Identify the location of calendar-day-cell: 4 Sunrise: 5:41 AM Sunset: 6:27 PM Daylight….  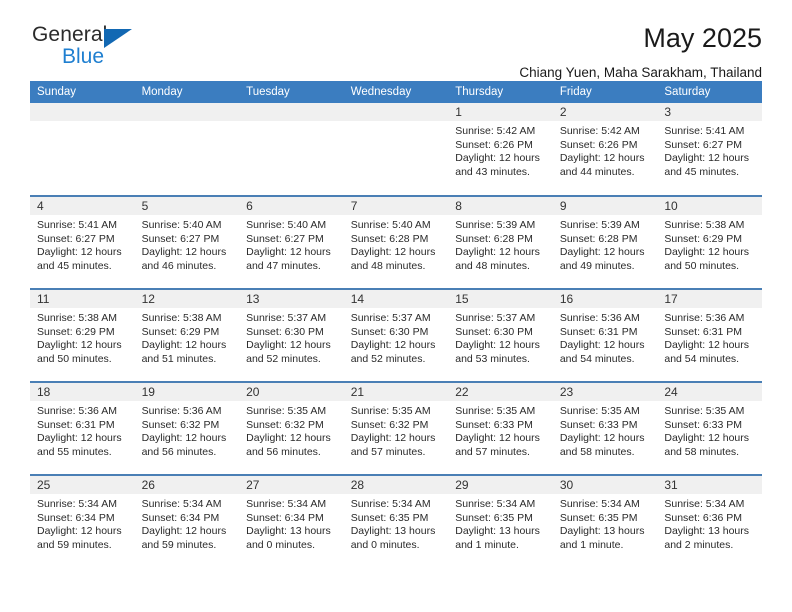
(82, 242).